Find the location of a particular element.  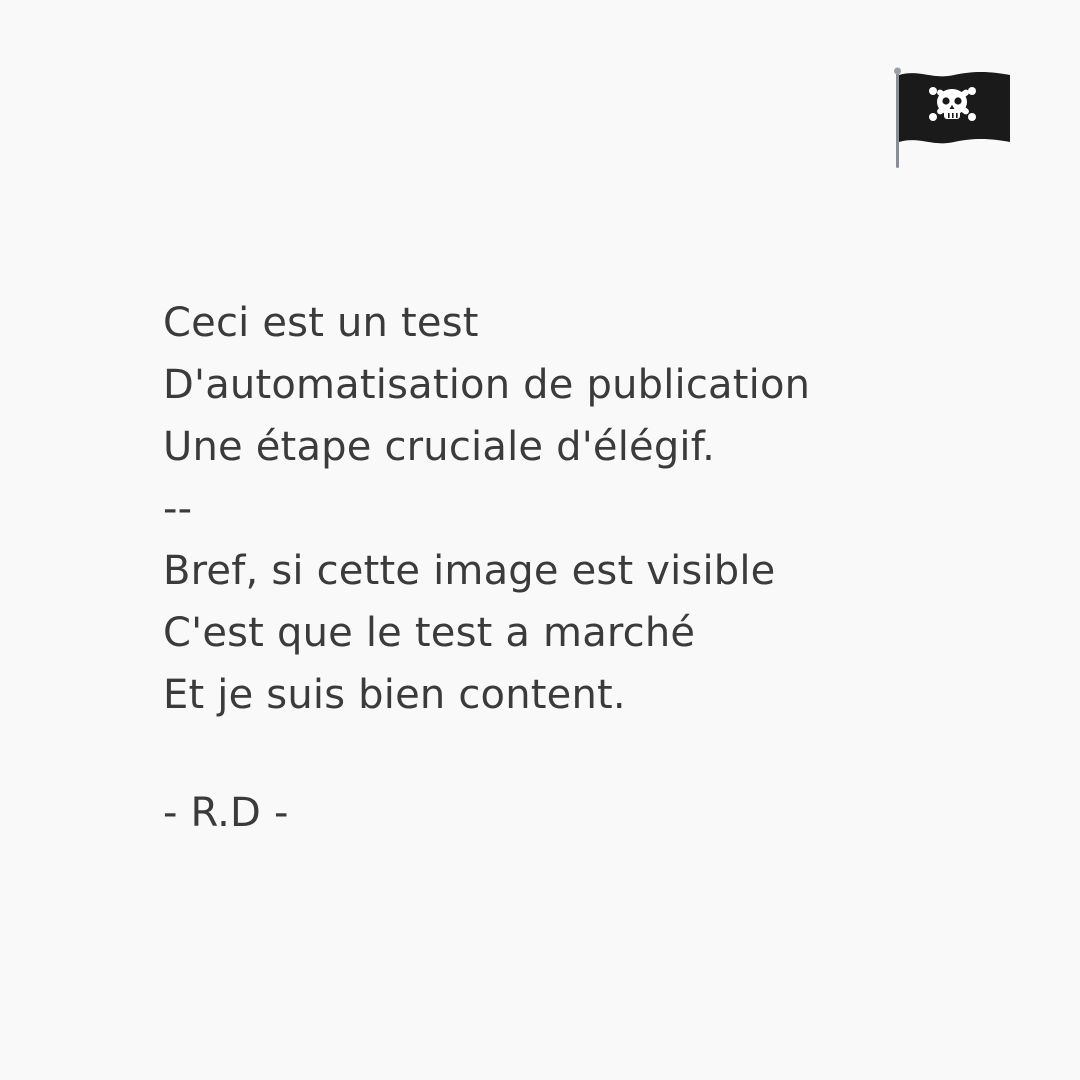

poem-line: D'automatisation de publication is located at coordinates (487, 385).